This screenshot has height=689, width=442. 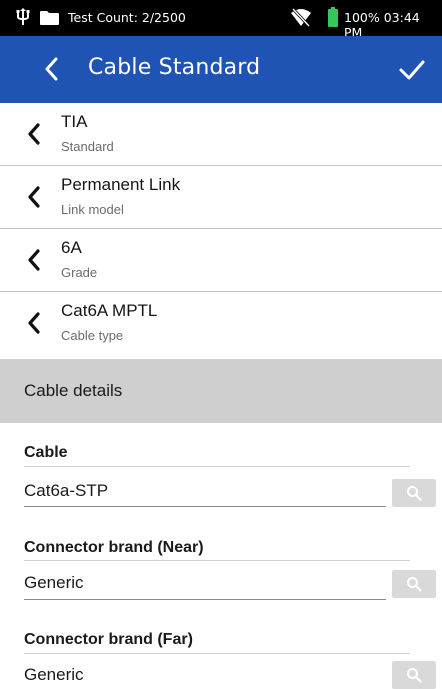 What do you see at coordinates (73, 390) in the screenshot?
I see `section-title: Cable details` at bounding box center [73, 390].